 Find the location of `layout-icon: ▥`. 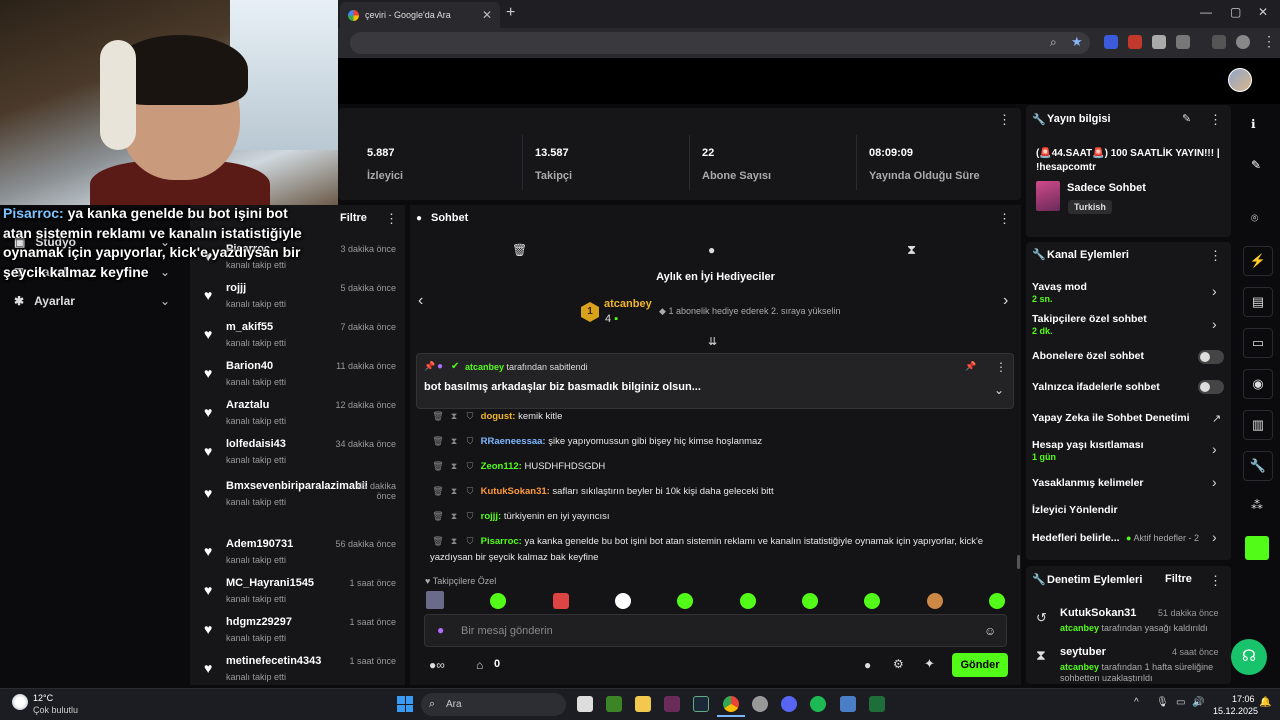

layout-icon: ▥ is located at coordinates (1258, 425).